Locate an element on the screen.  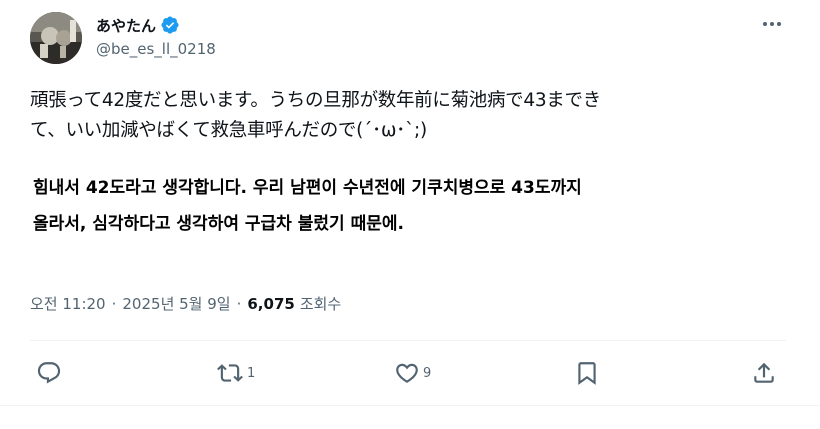
tweet-text-line: 頑張って42度だと思います。うちの旦那が数年前に菊池病で43までき is located at coordinates (315, 100).